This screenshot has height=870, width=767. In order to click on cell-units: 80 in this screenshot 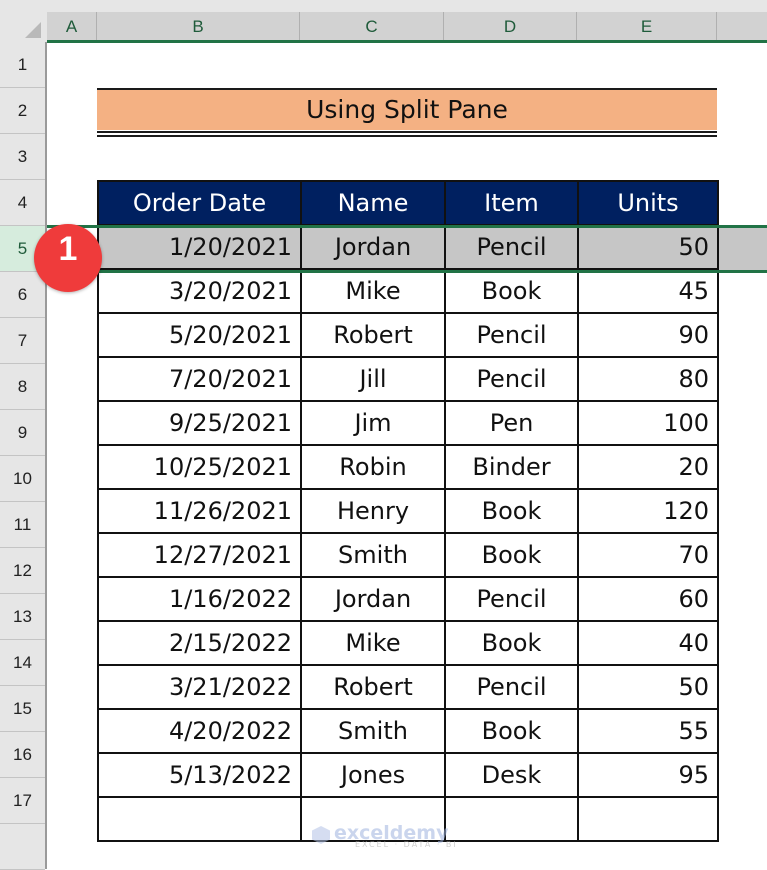, I will do `click(648, 379)`.